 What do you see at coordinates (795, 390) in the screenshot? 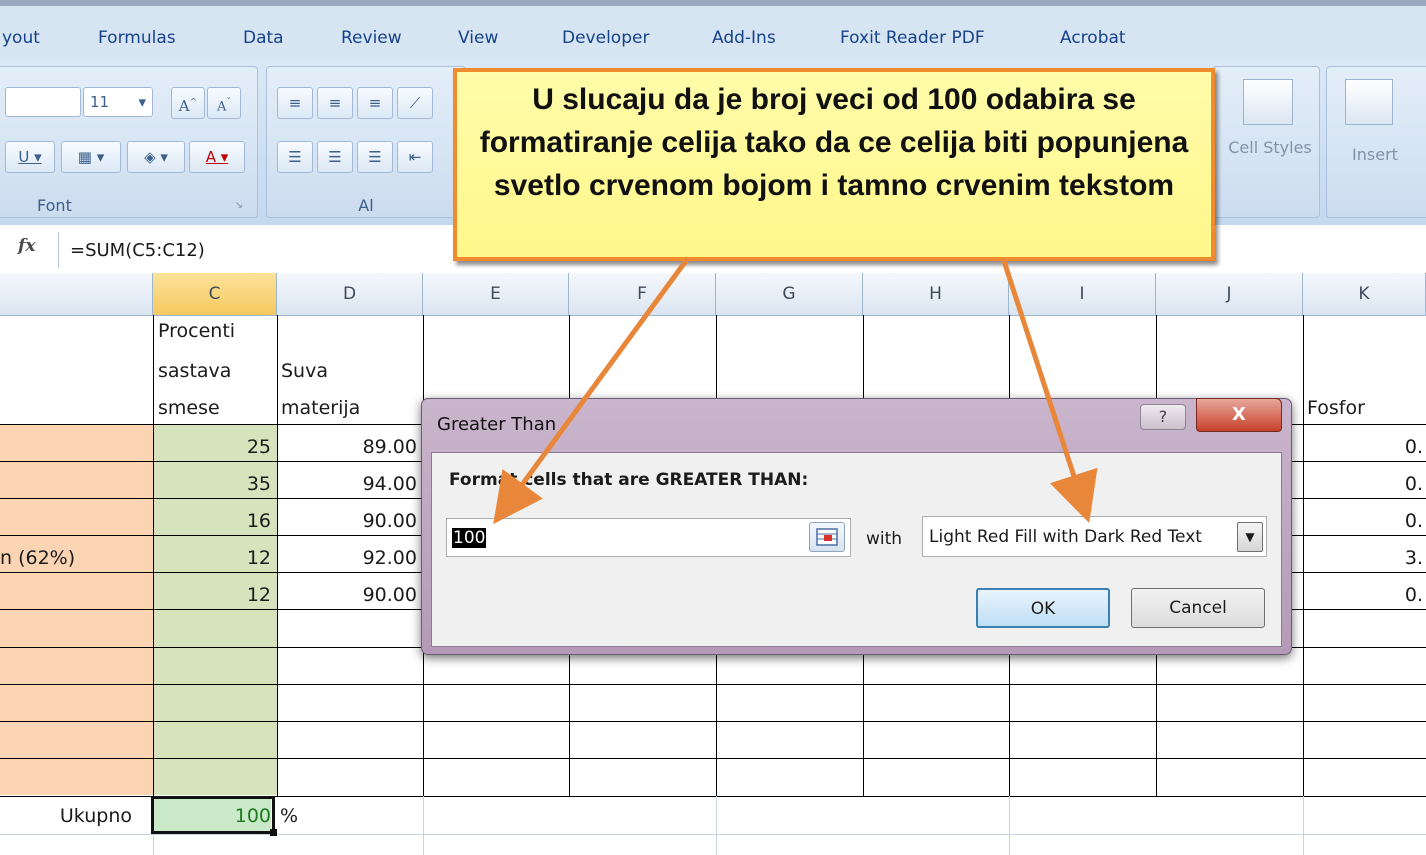
I see `annotation-arrows` at bounding box center [795, 390].